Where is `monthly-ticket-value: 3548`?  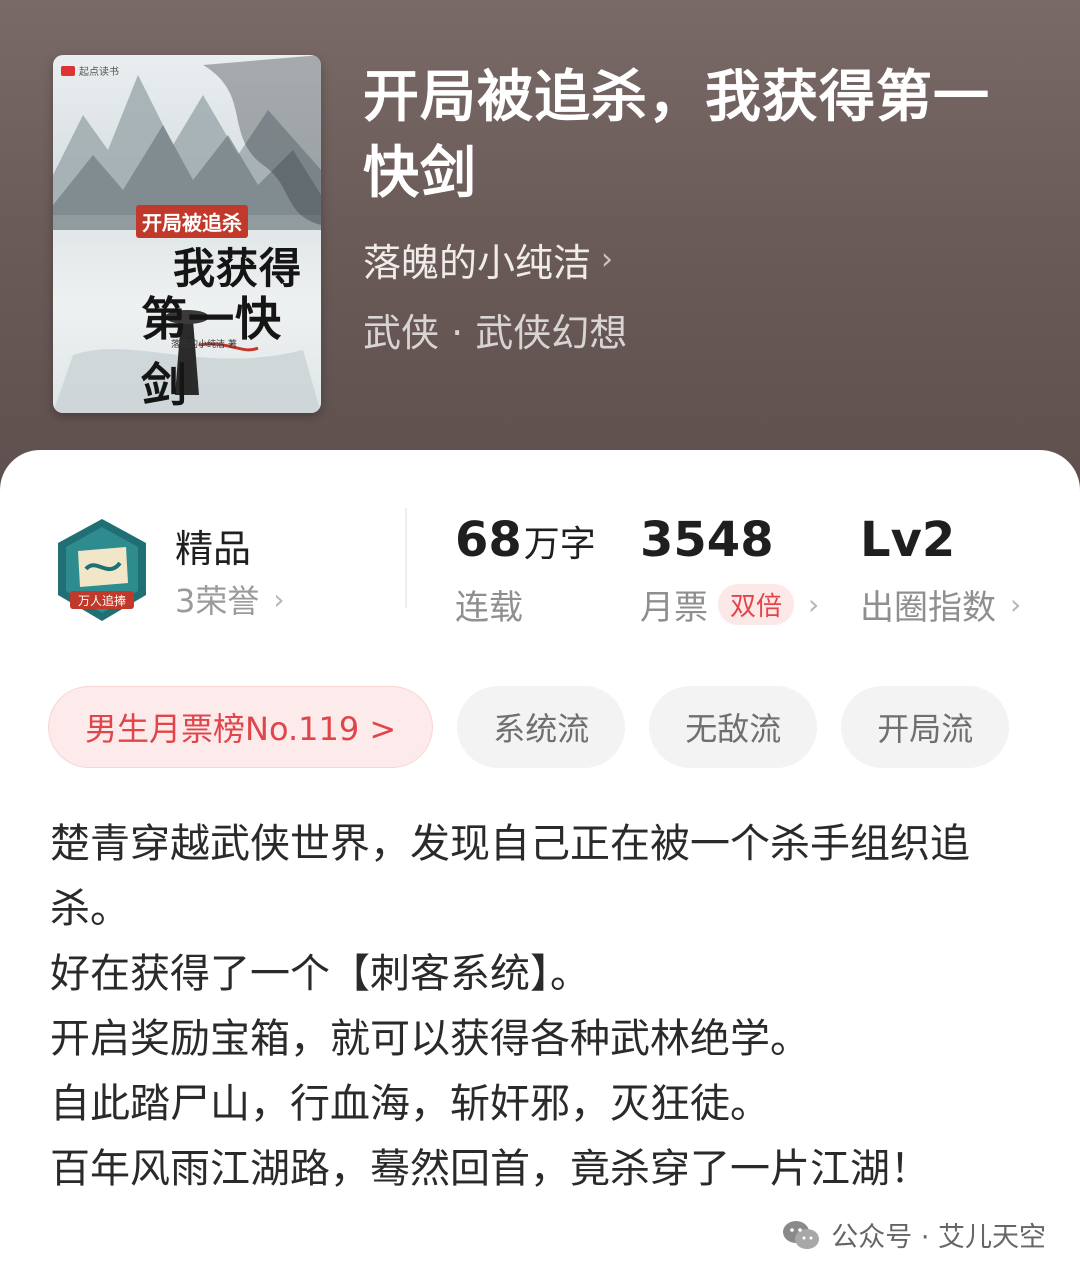
monthly-ticket-value: 3548 is located at coordinates (707, 540).